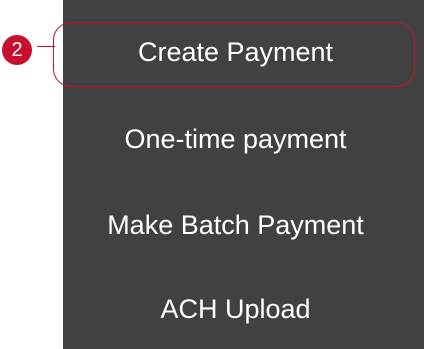 The width and height of the screenshot is (424, 349). Describe the element at coordinates (46, 46) in the screenshot. I see `callout-connector-line` at that location.